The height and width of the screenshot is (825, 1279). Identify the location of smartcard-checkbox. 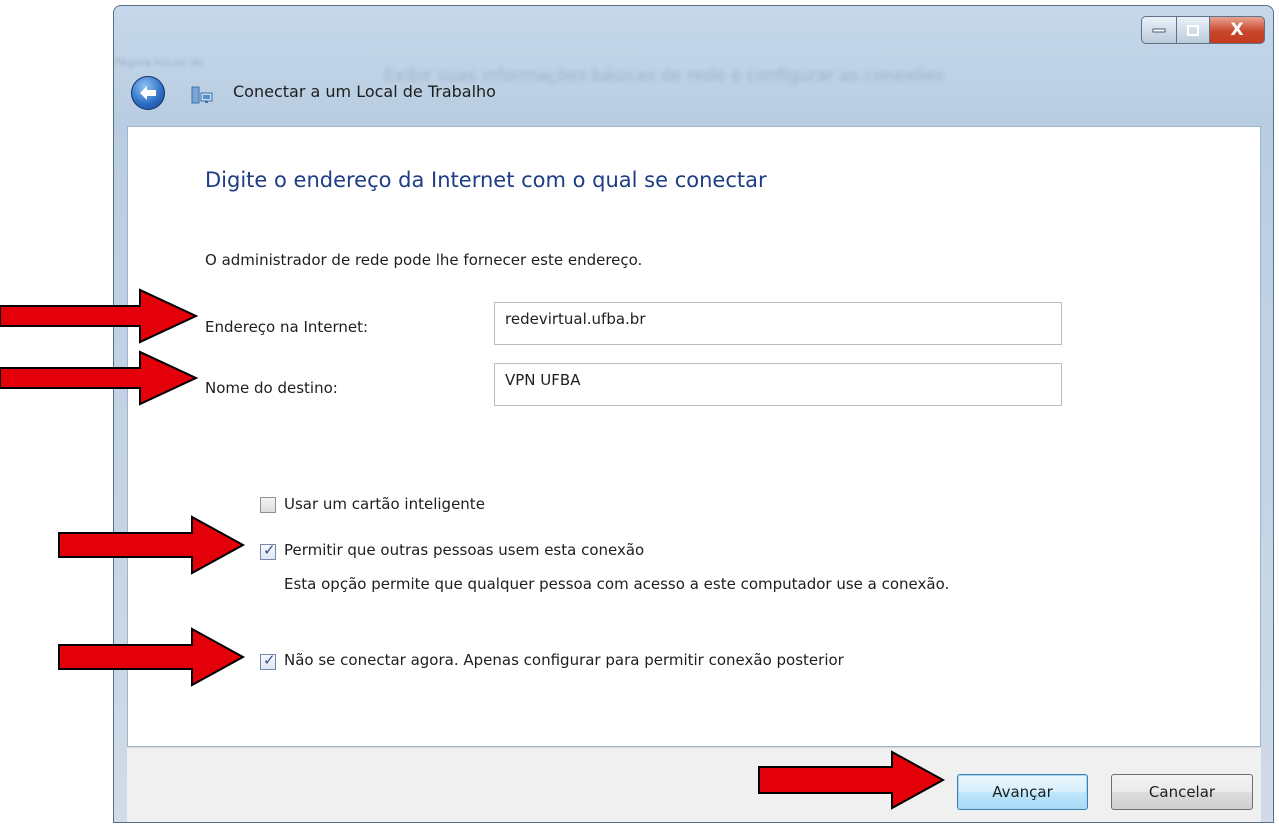
(268, 505).